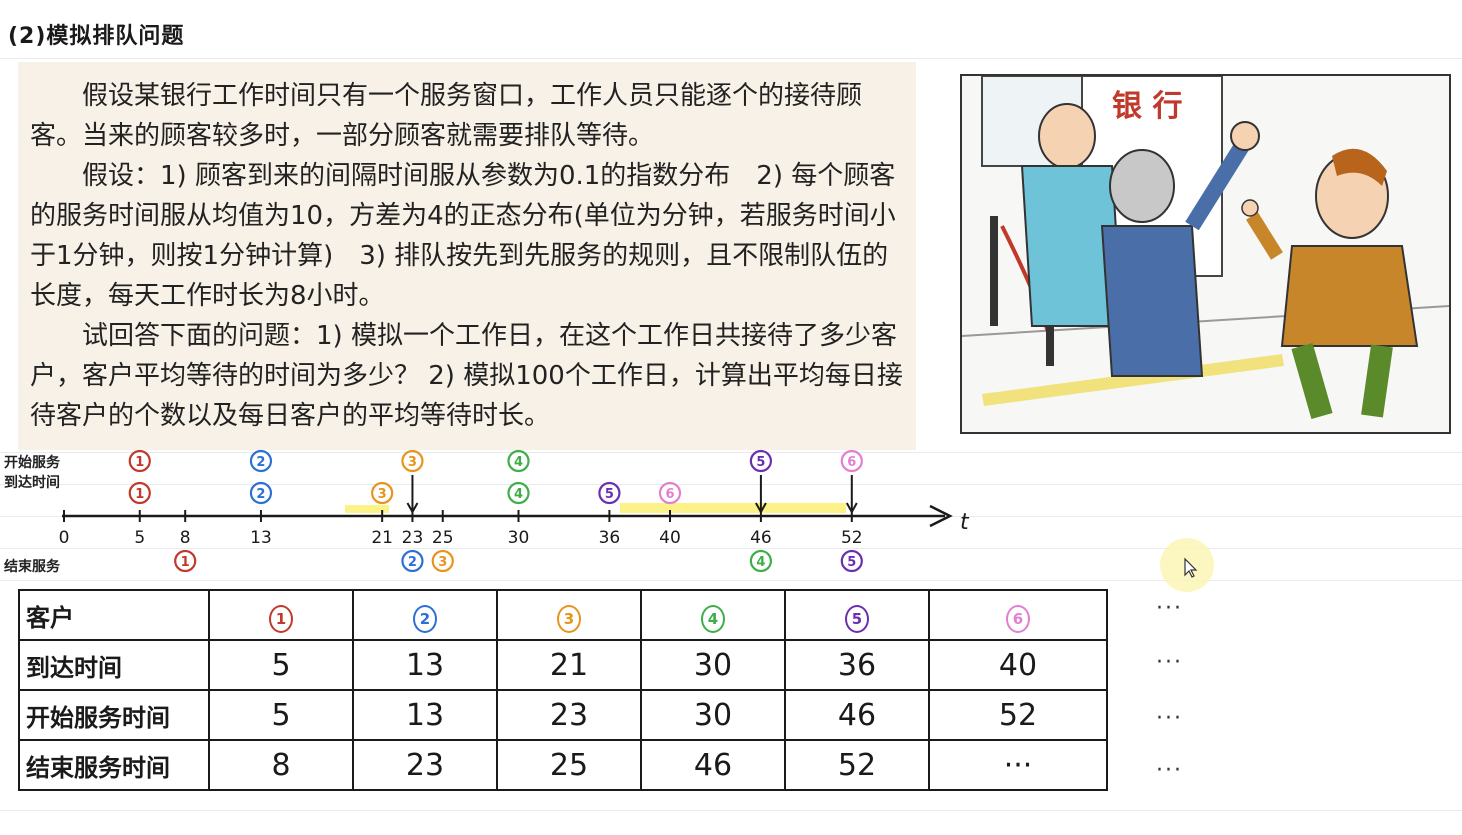  Describe the element at coordinates (64, 538) in the screenshot. I see `tick-label: 0` at that location.